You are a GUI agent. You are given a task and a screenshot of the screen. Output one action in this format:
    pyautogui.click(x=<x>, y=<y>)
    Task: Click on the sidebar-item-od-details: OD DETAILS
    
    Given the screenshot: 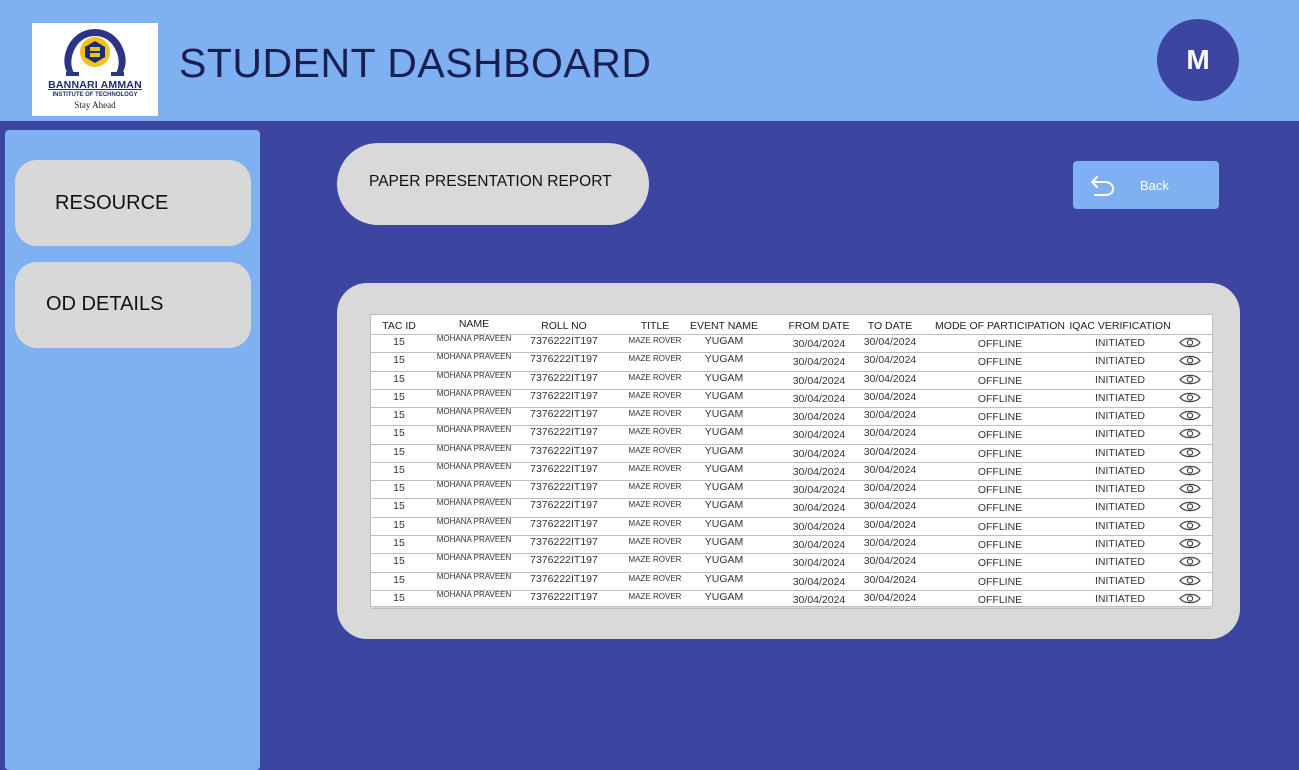 What is the action you would take?
    pyautogui.click(x=133, y=305)
    